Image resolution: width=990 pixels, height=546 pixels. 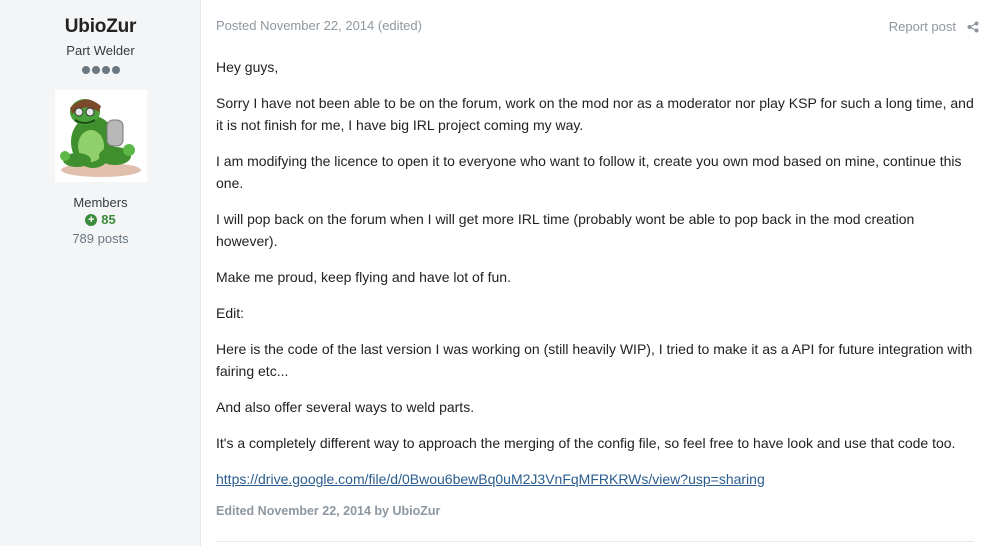 What do you see at coordinates (973, 27) in the screenshot?
I see `share-icon` at bounding box center [973, 27].